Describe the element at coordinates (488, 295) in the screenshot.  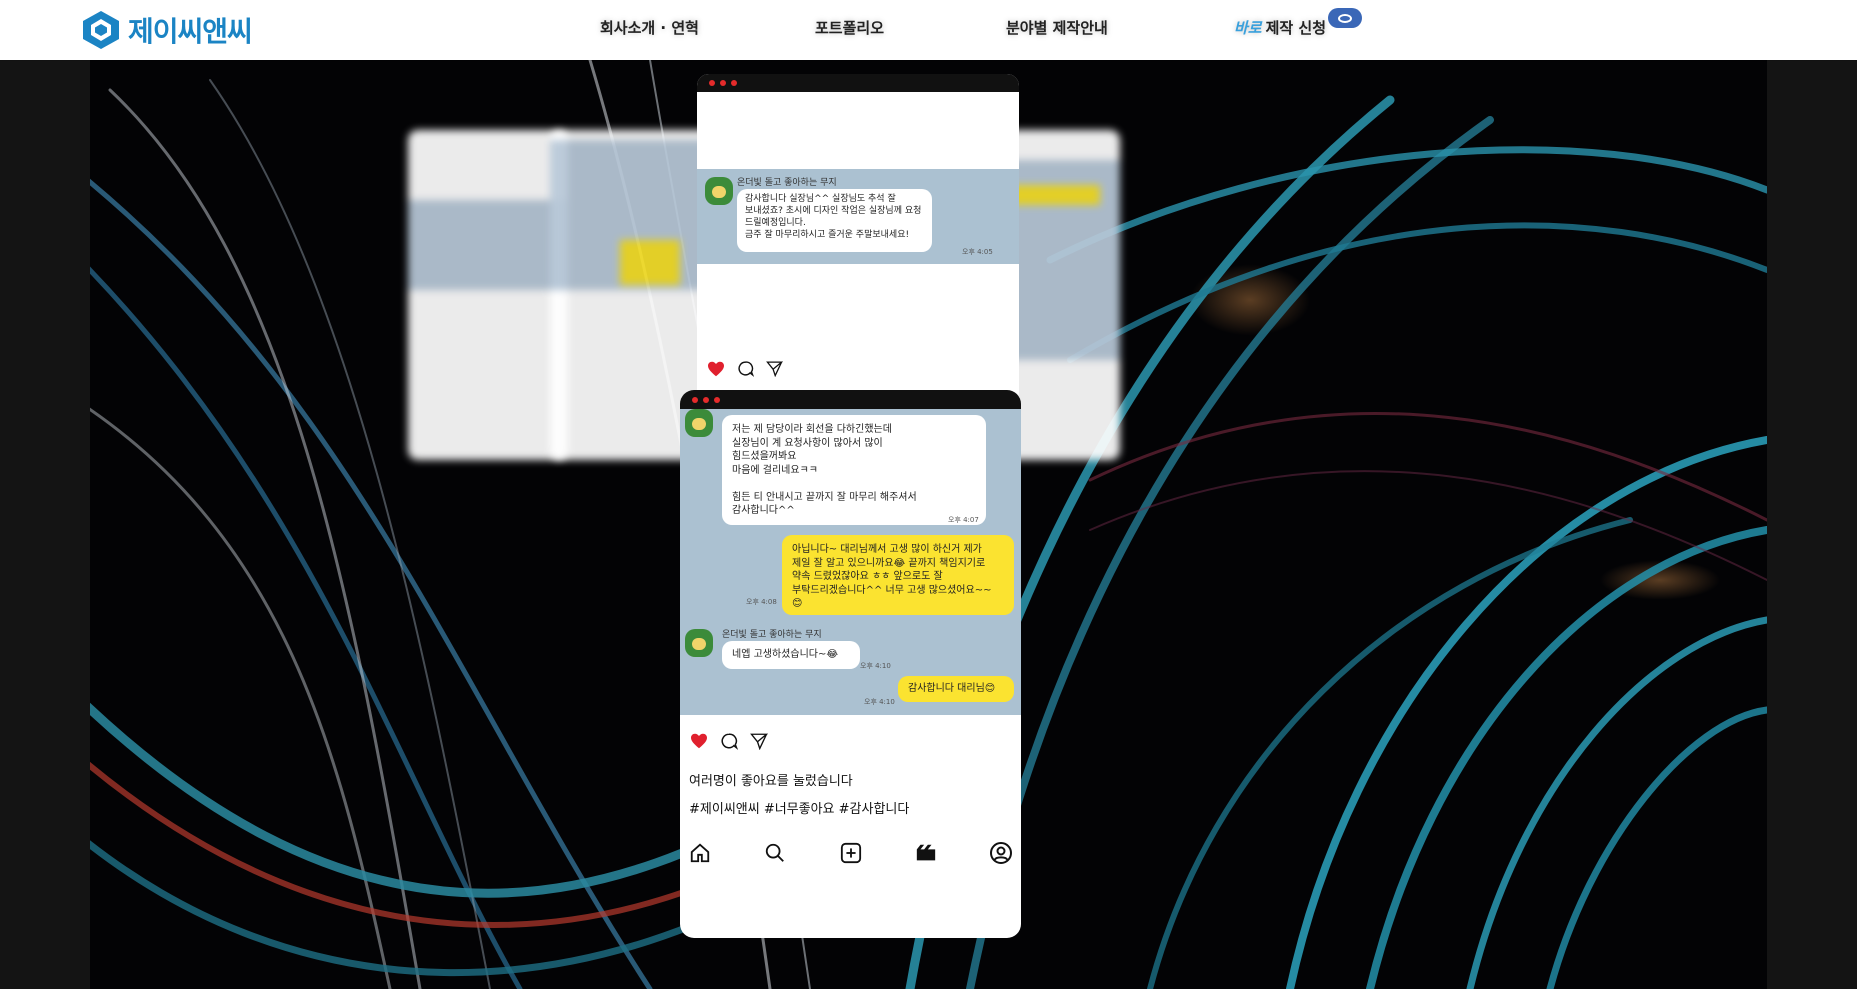
I see `blurred-card-left` at that location.